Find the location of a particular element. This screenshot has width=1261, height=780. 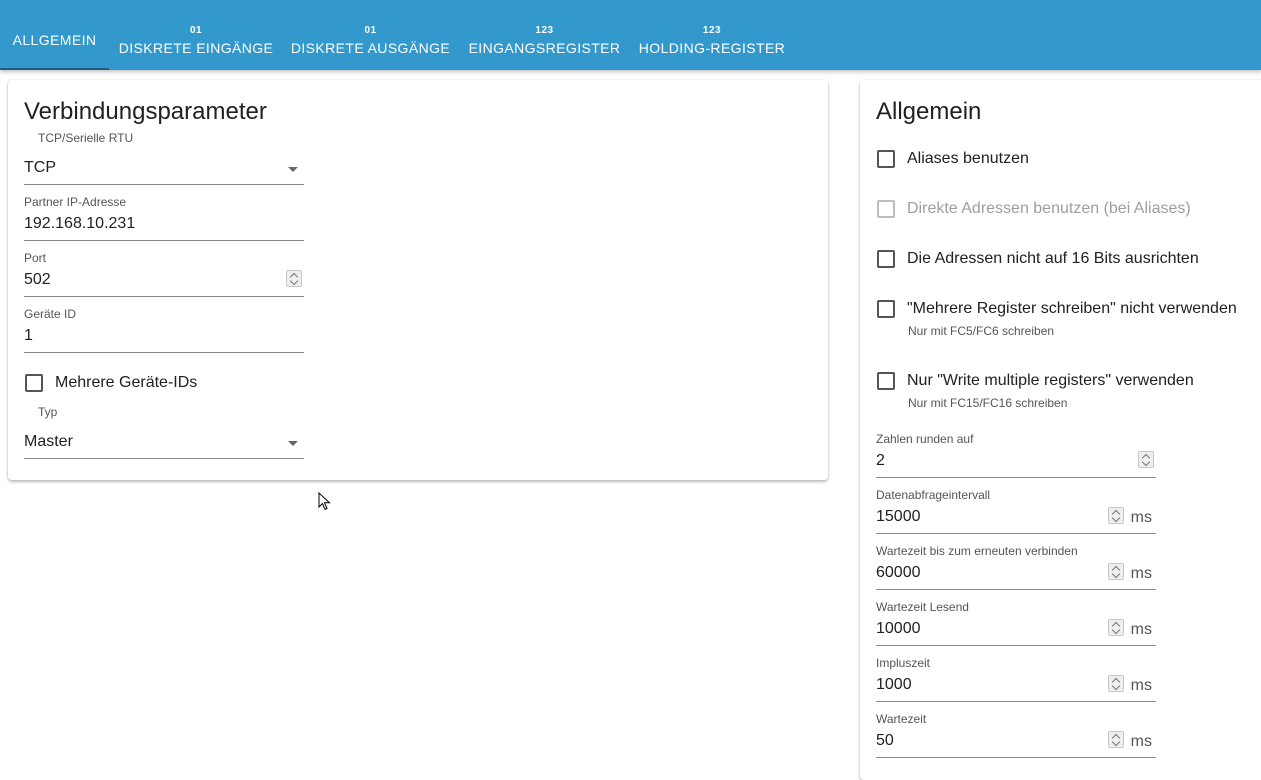

ip-label: Partner IP-Adresse is located at coordinates (75, 202).